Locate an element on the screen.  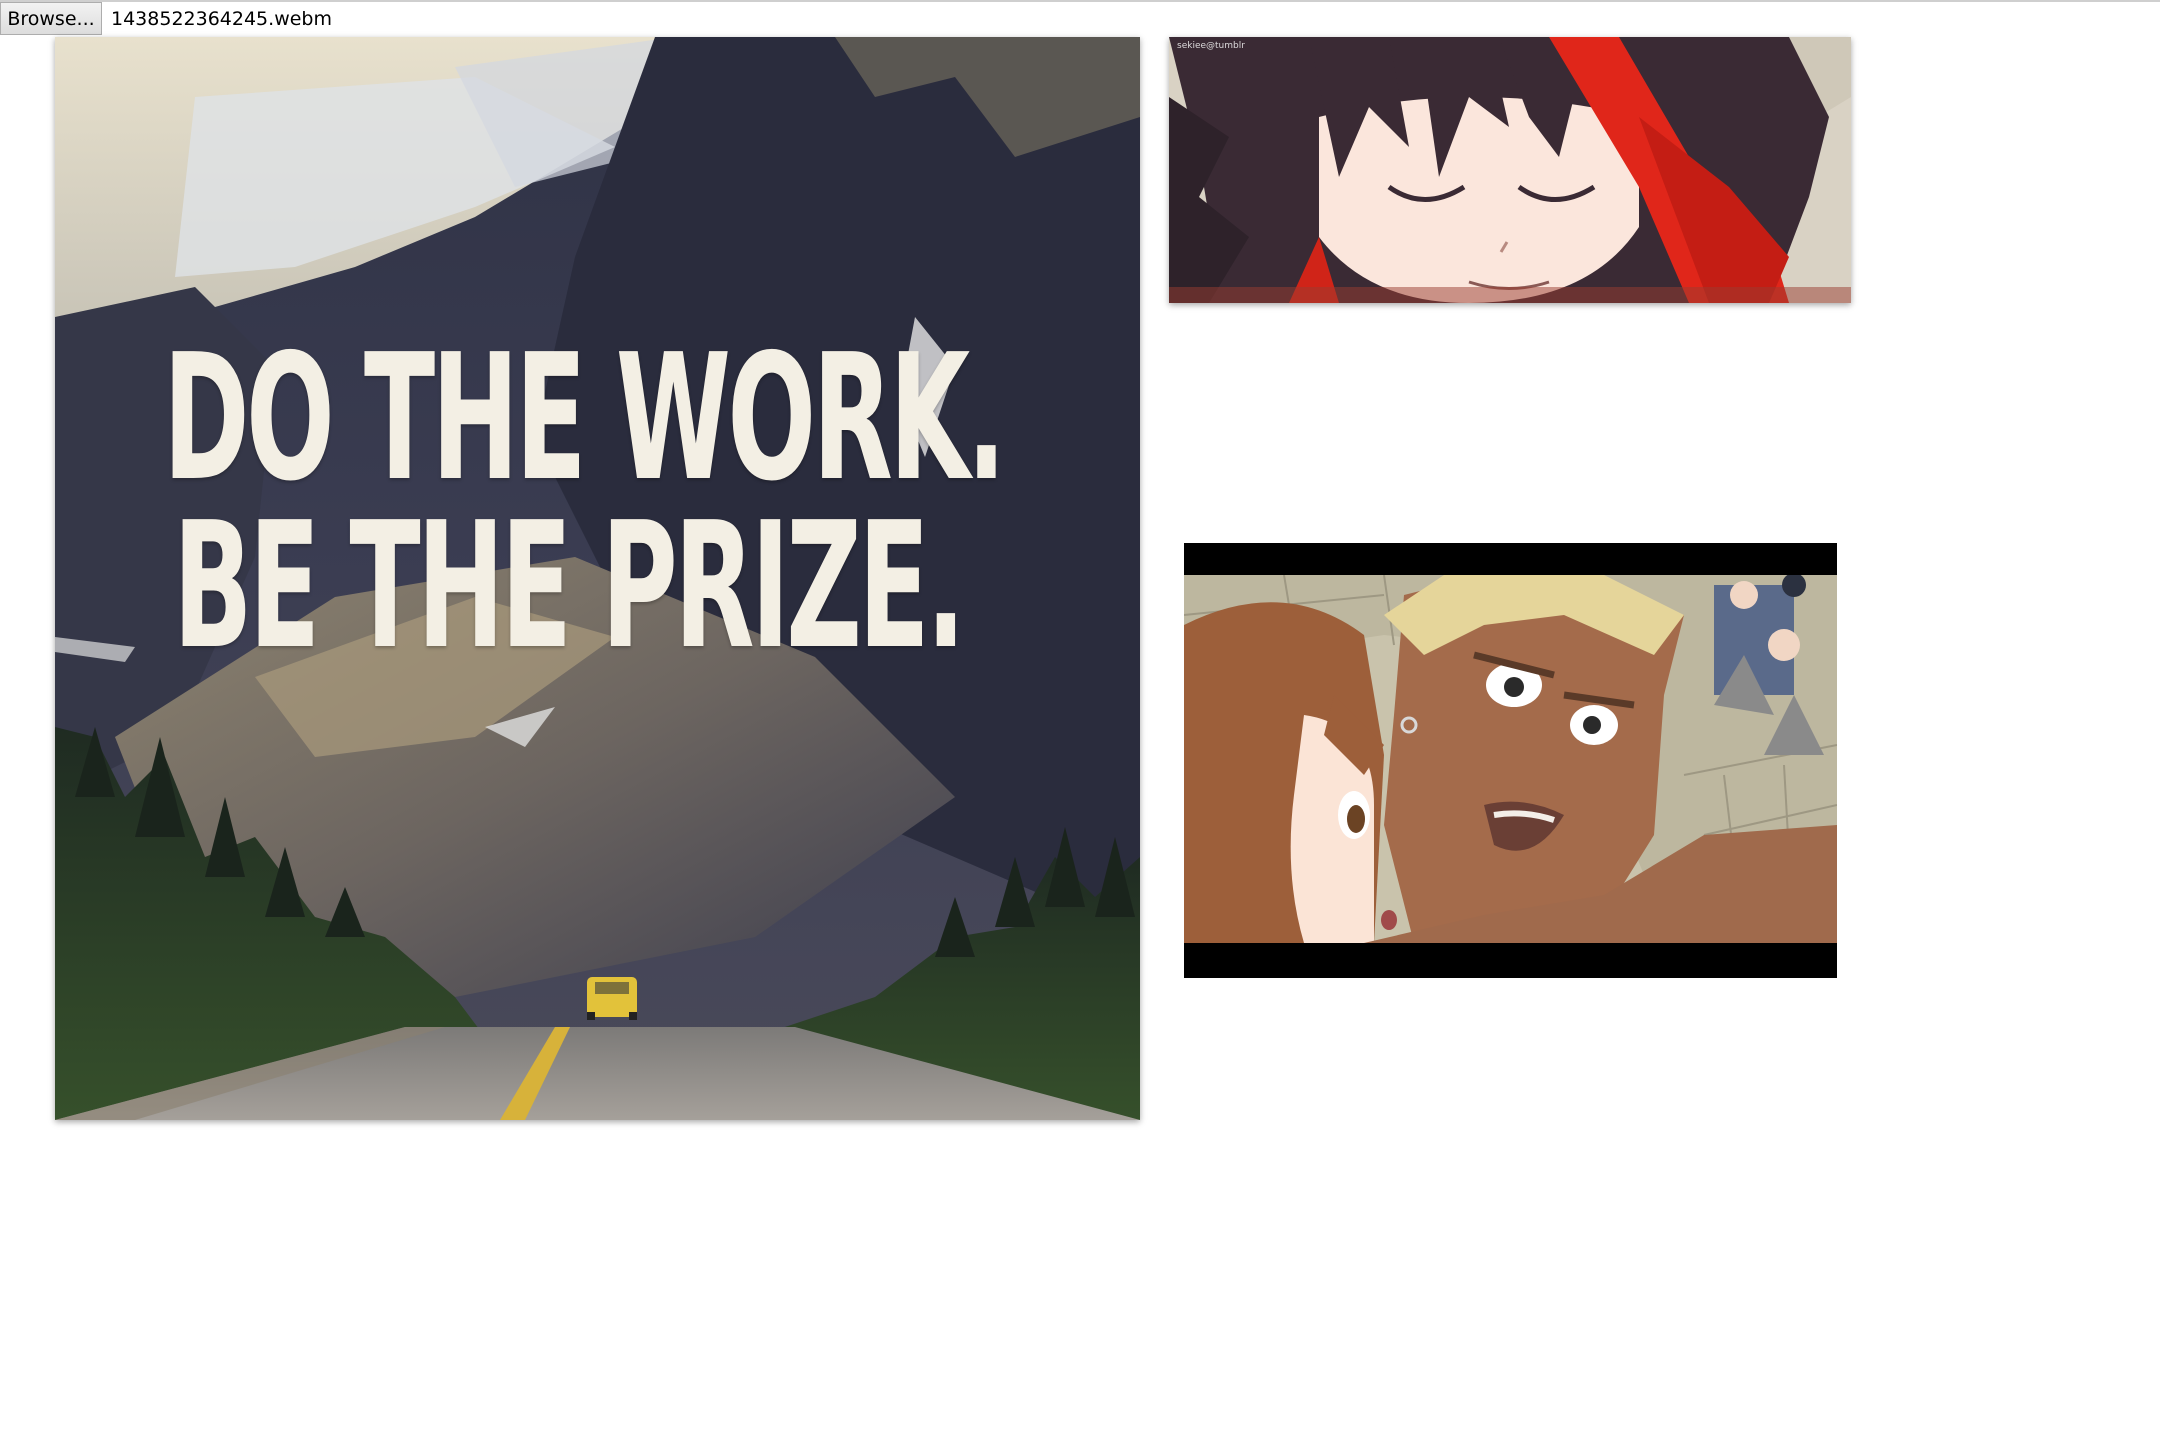
poster-line-2: BE THE PRIZE. is located at coordinates (569, 586).